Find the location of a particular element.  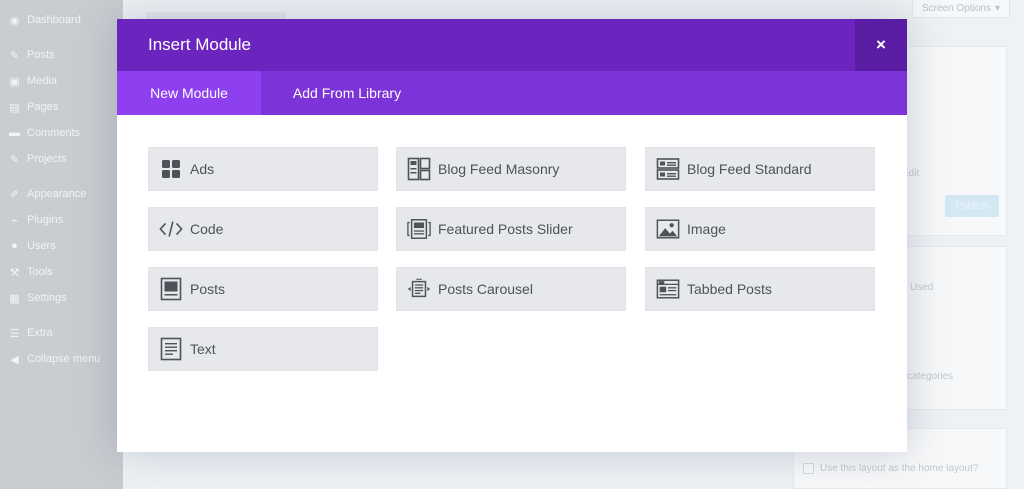

sidebar-item-label: Settings is located at coordinates (47, 298).